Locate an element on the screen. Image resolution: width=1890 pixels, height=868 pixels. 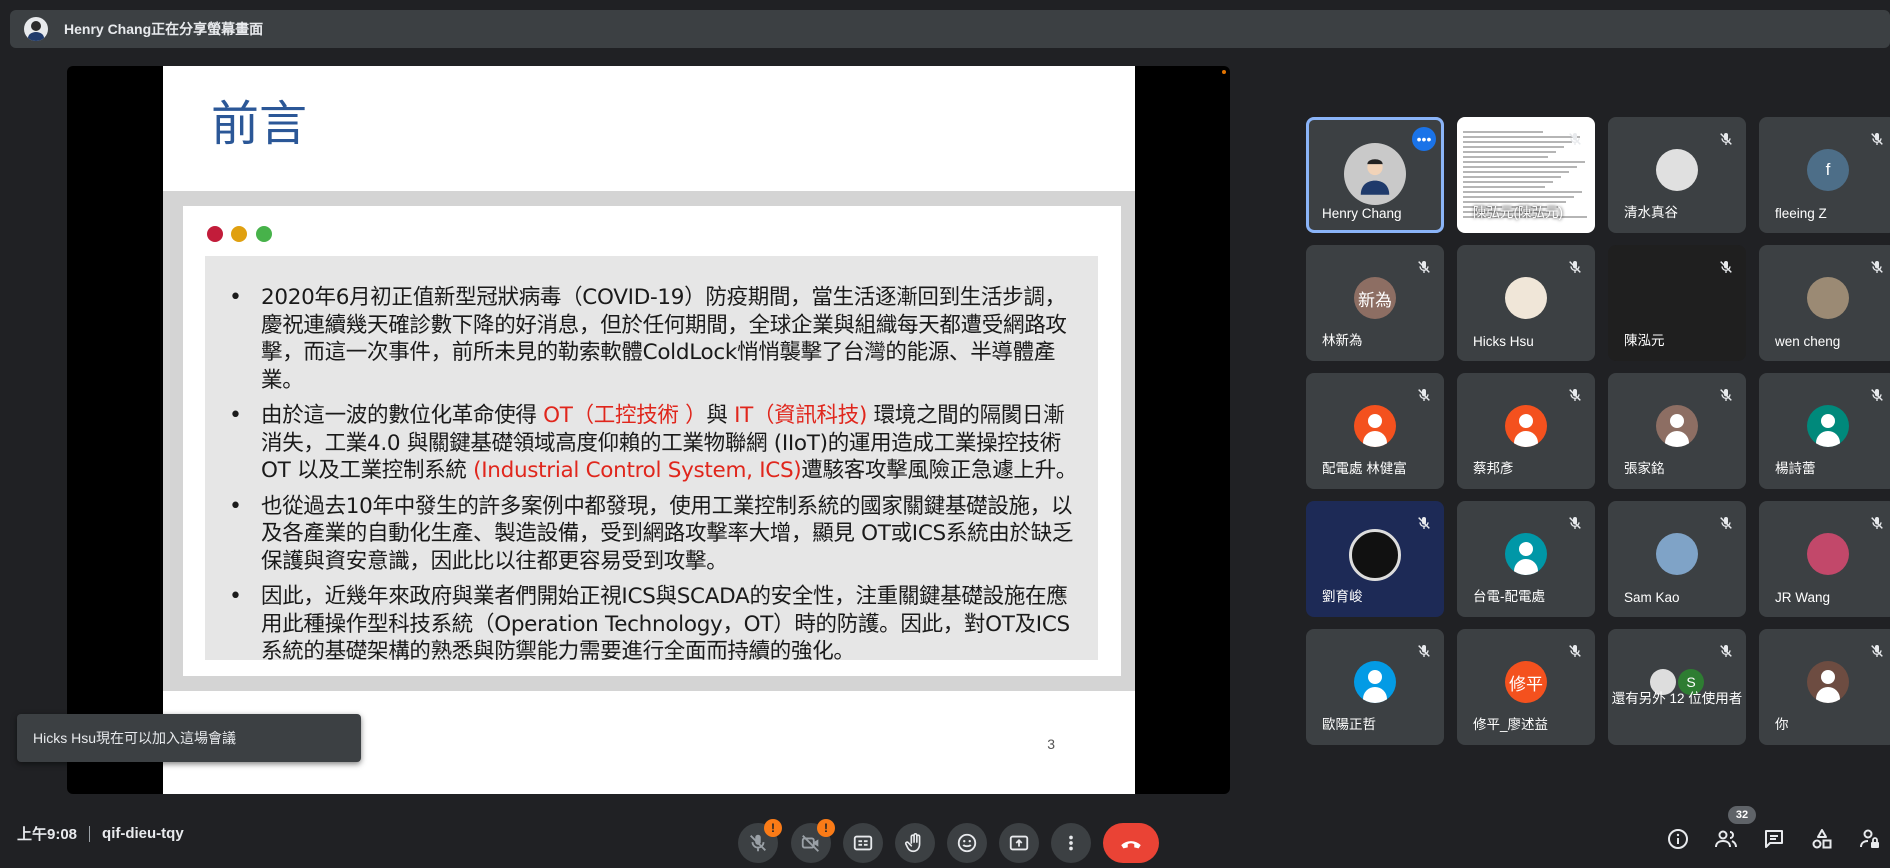
activities-icon is located at coordinates (1822, 839).